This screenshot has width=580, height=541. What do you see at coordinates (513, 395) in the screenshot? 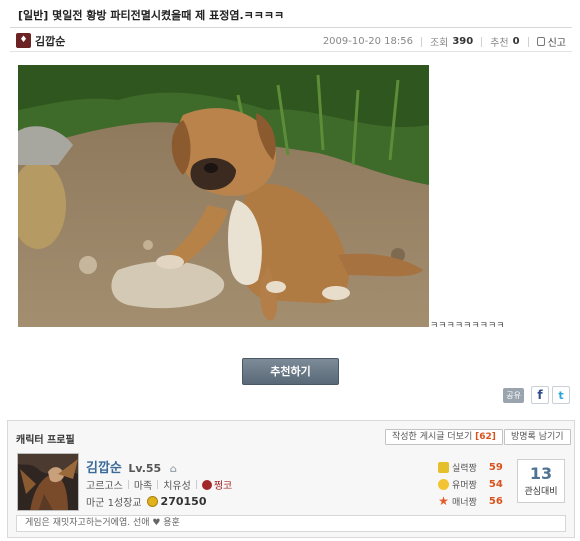
I see `share-label: 공유` at bounding box center [513, 395].